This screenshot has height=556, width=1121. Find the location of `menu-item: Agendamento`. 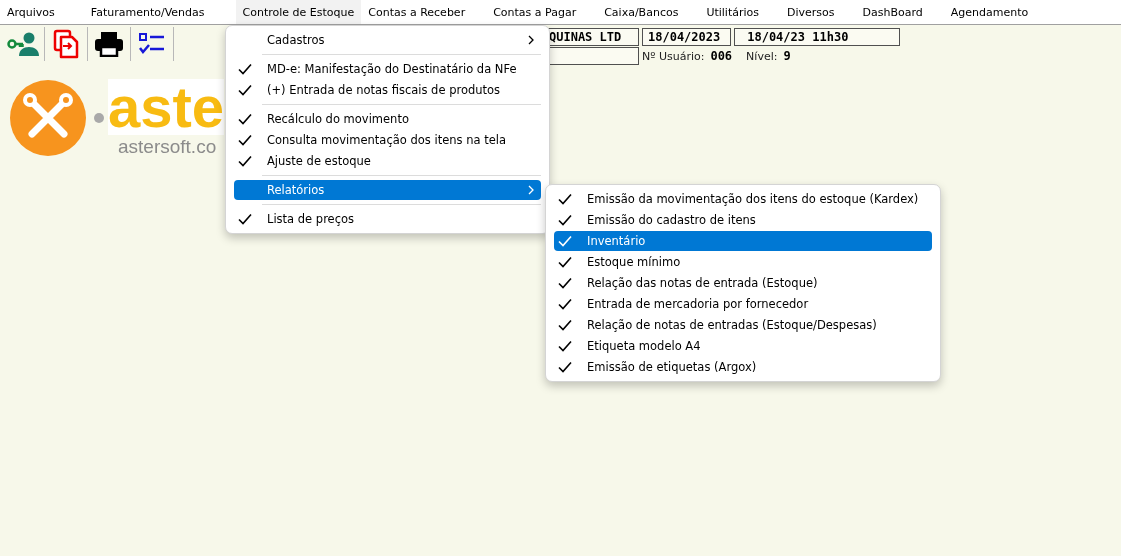

menu-item: Agendamento is located at coordinates (989, 12).